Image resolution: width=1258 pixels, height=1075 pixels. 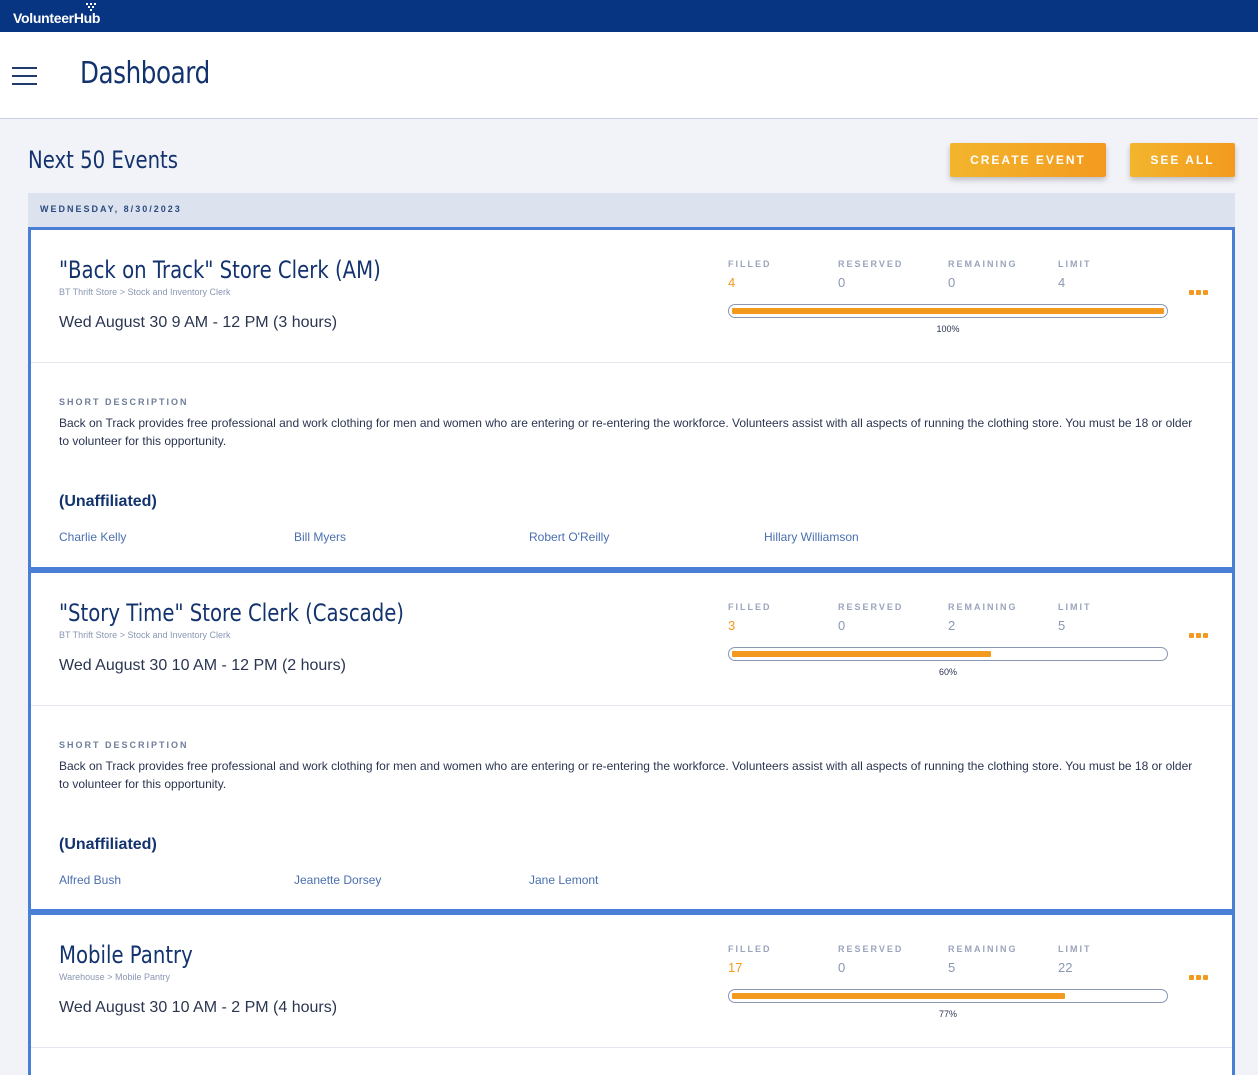 I want to click on hamburger-menu-icon, so click(x=24, y=76).